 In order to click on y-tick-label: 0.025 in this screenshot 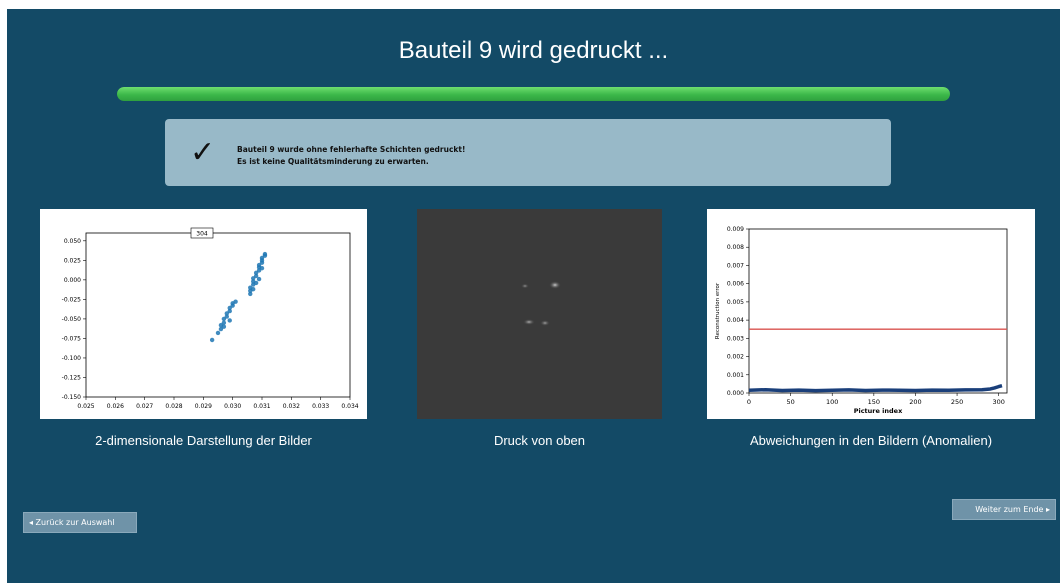, I will do `click(72, 260)`.